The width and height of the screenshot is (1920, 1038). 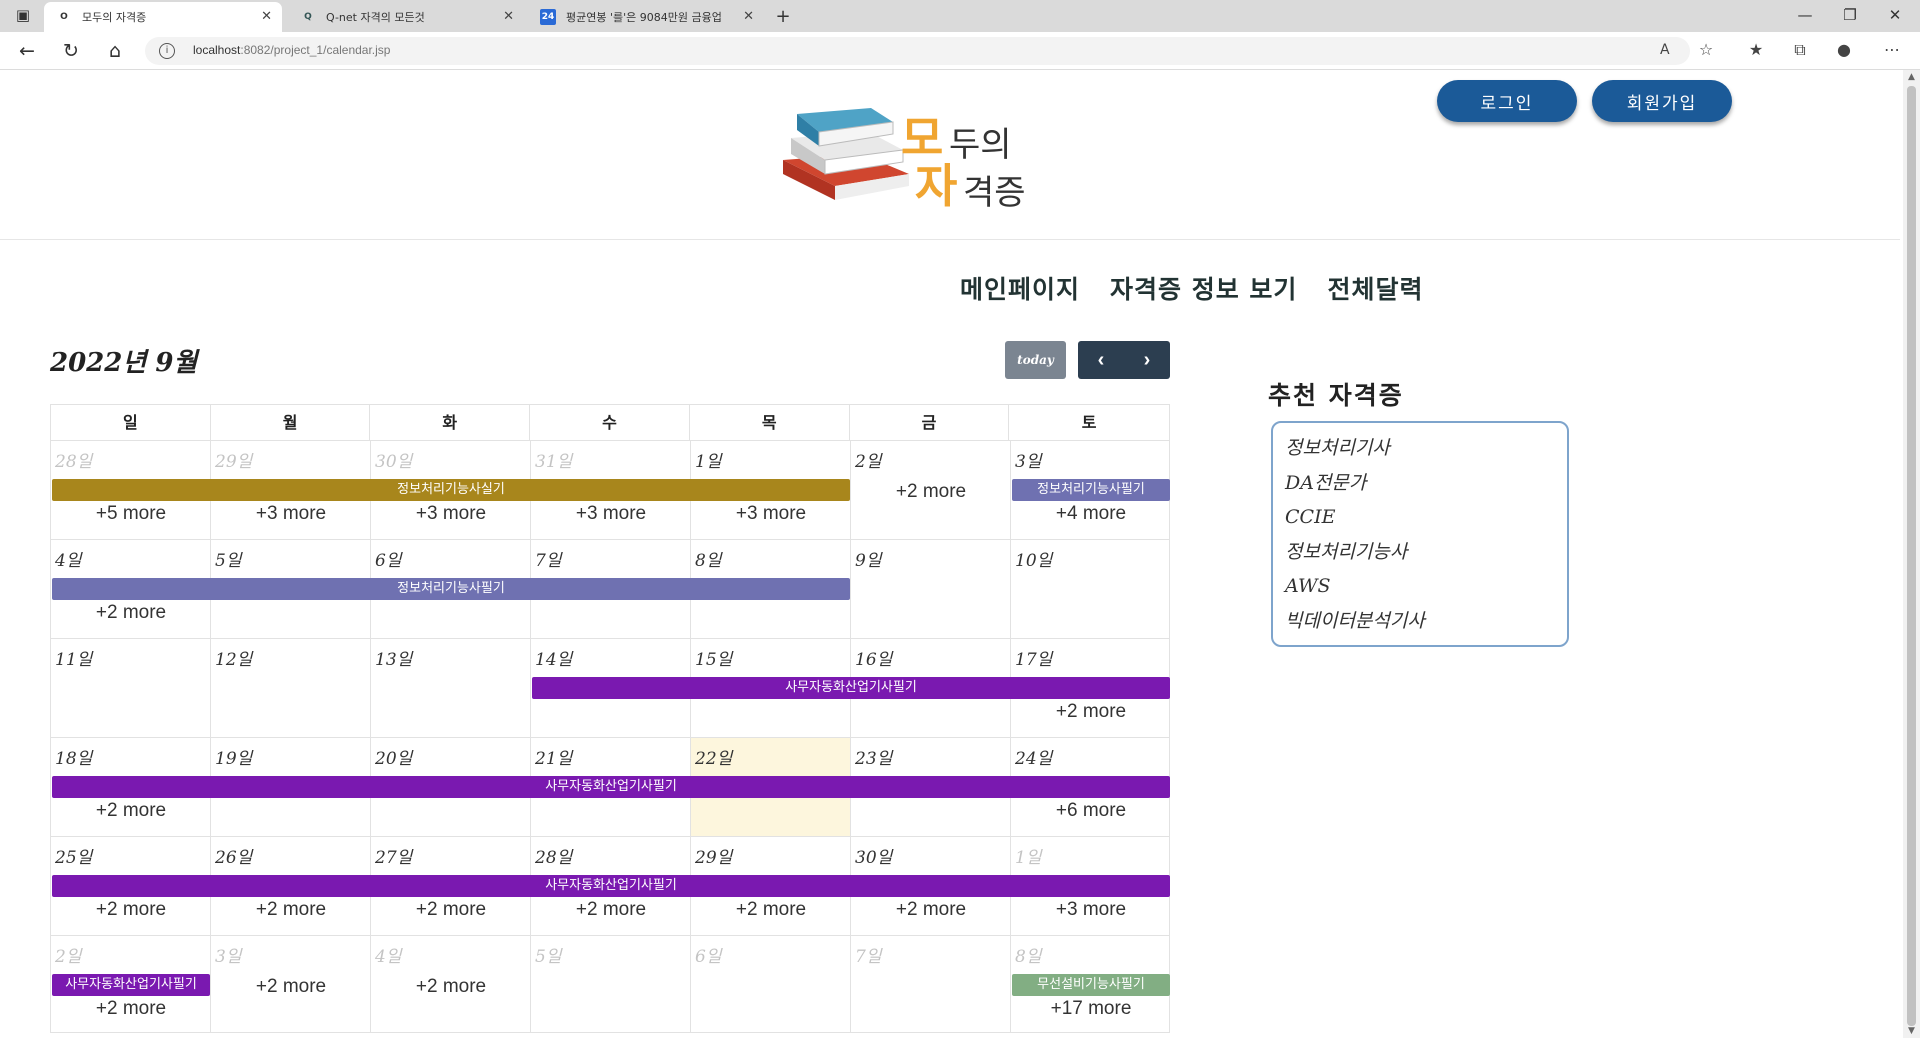 I want to click on day-cell: 7일, so click(x=931, y=984).